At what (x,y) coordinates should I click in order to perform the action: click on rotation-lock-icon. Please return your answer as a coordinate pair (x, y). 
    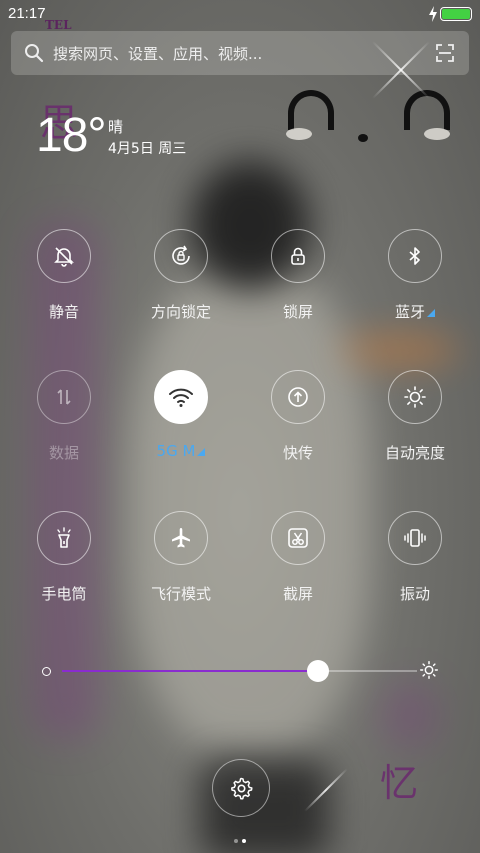
    Looking at the image, I should click on (181, 255).